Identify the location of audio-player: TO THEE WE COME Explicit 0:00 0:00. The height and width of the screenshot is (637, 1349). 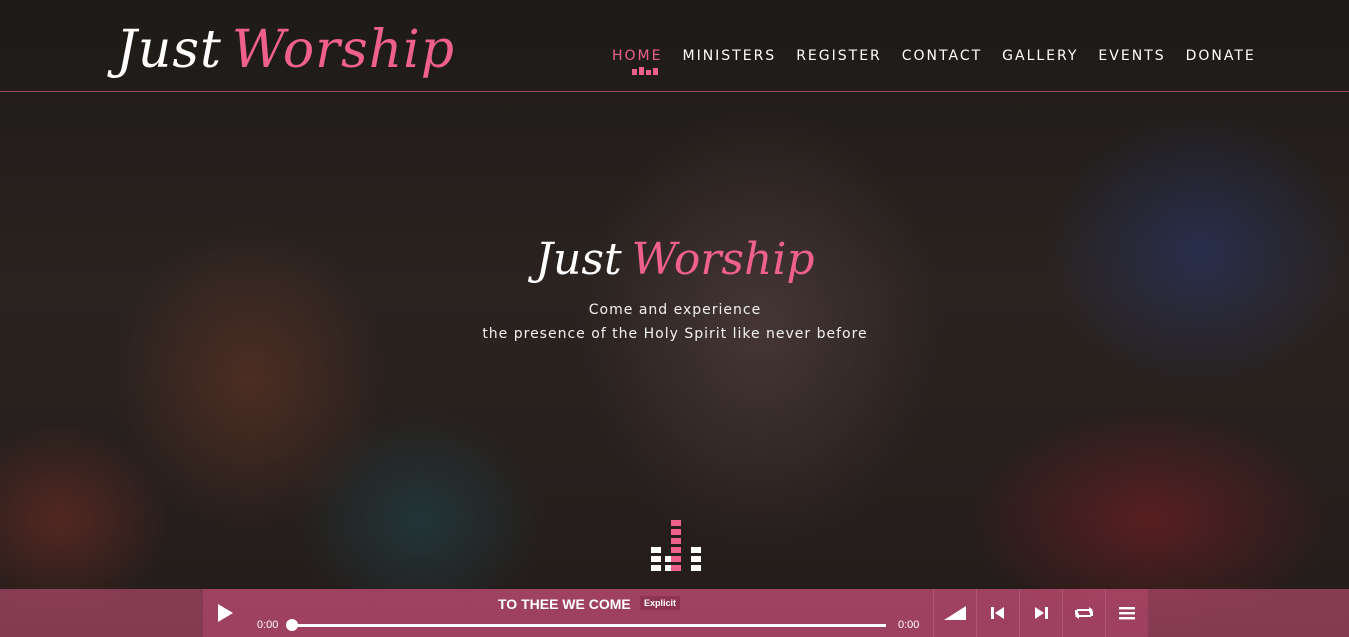
(675, 613).